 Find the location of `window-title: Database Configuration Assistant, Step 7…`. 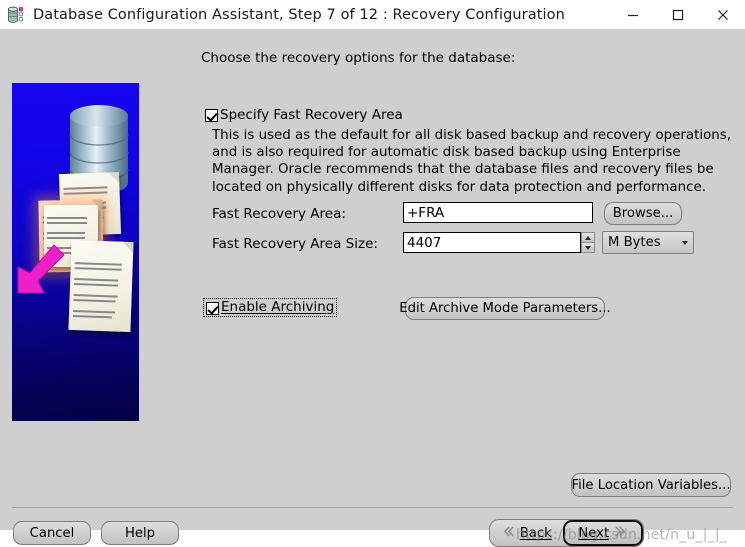

window-title: Database Configuration Assistant, Step 7… is located at coordinates (299, 14).